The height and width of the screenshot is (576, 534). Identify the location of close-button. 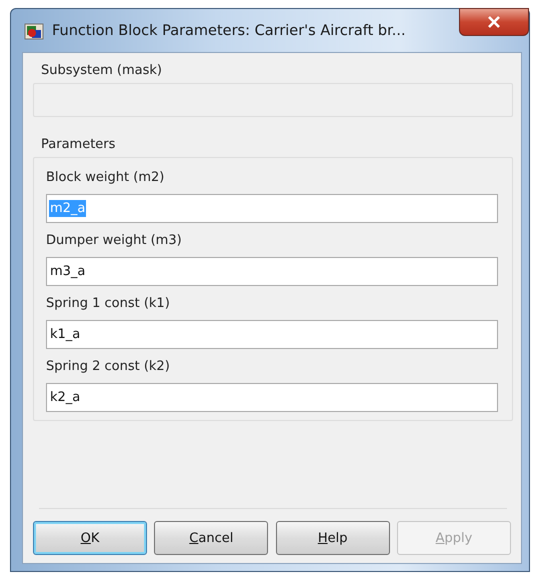
(494, 22).